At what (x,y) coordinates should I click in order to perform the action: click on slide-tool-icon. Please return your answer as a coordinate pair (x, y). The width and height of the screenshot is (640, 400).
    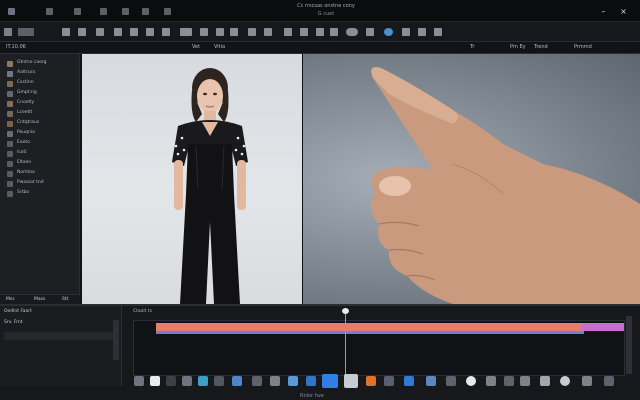
    Looking at the image, I should click on (134, 32).